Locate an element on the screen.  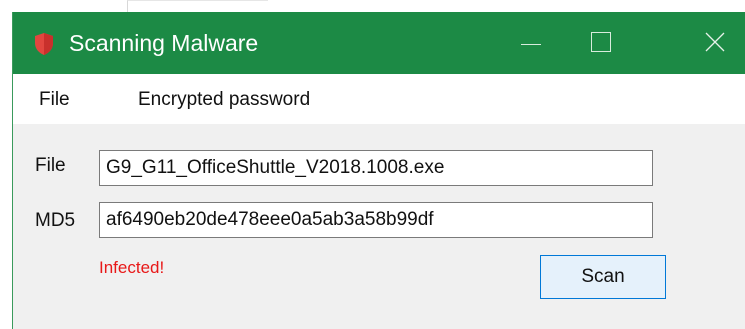
file-path-input is located at coordinates (376, 168).